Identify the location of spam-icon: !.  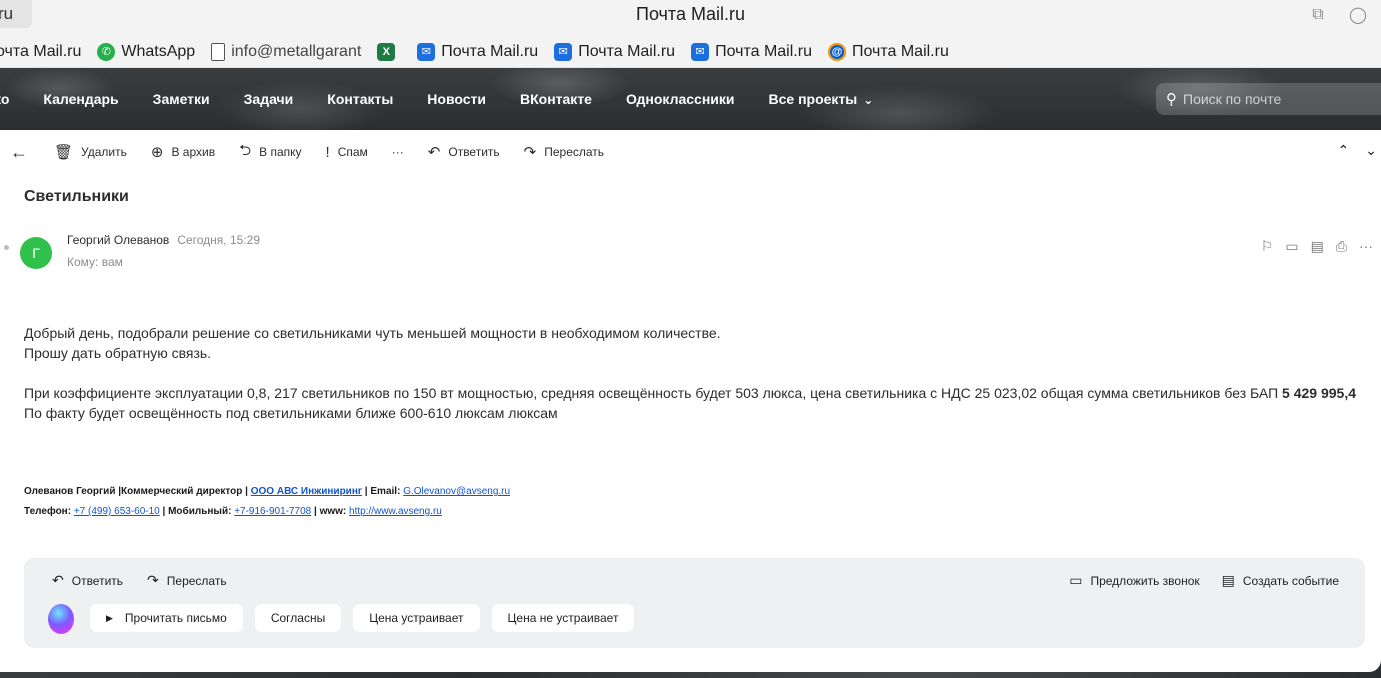
(327, 152).